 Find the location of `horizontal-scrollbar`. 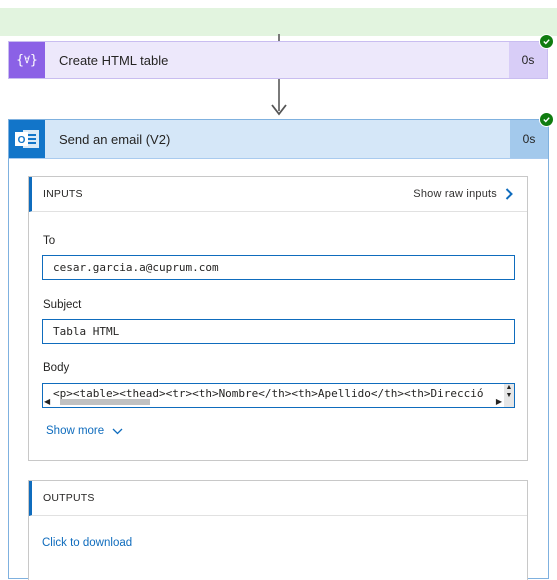

horizontal-scrollbar is located at coordinates (105, 402).